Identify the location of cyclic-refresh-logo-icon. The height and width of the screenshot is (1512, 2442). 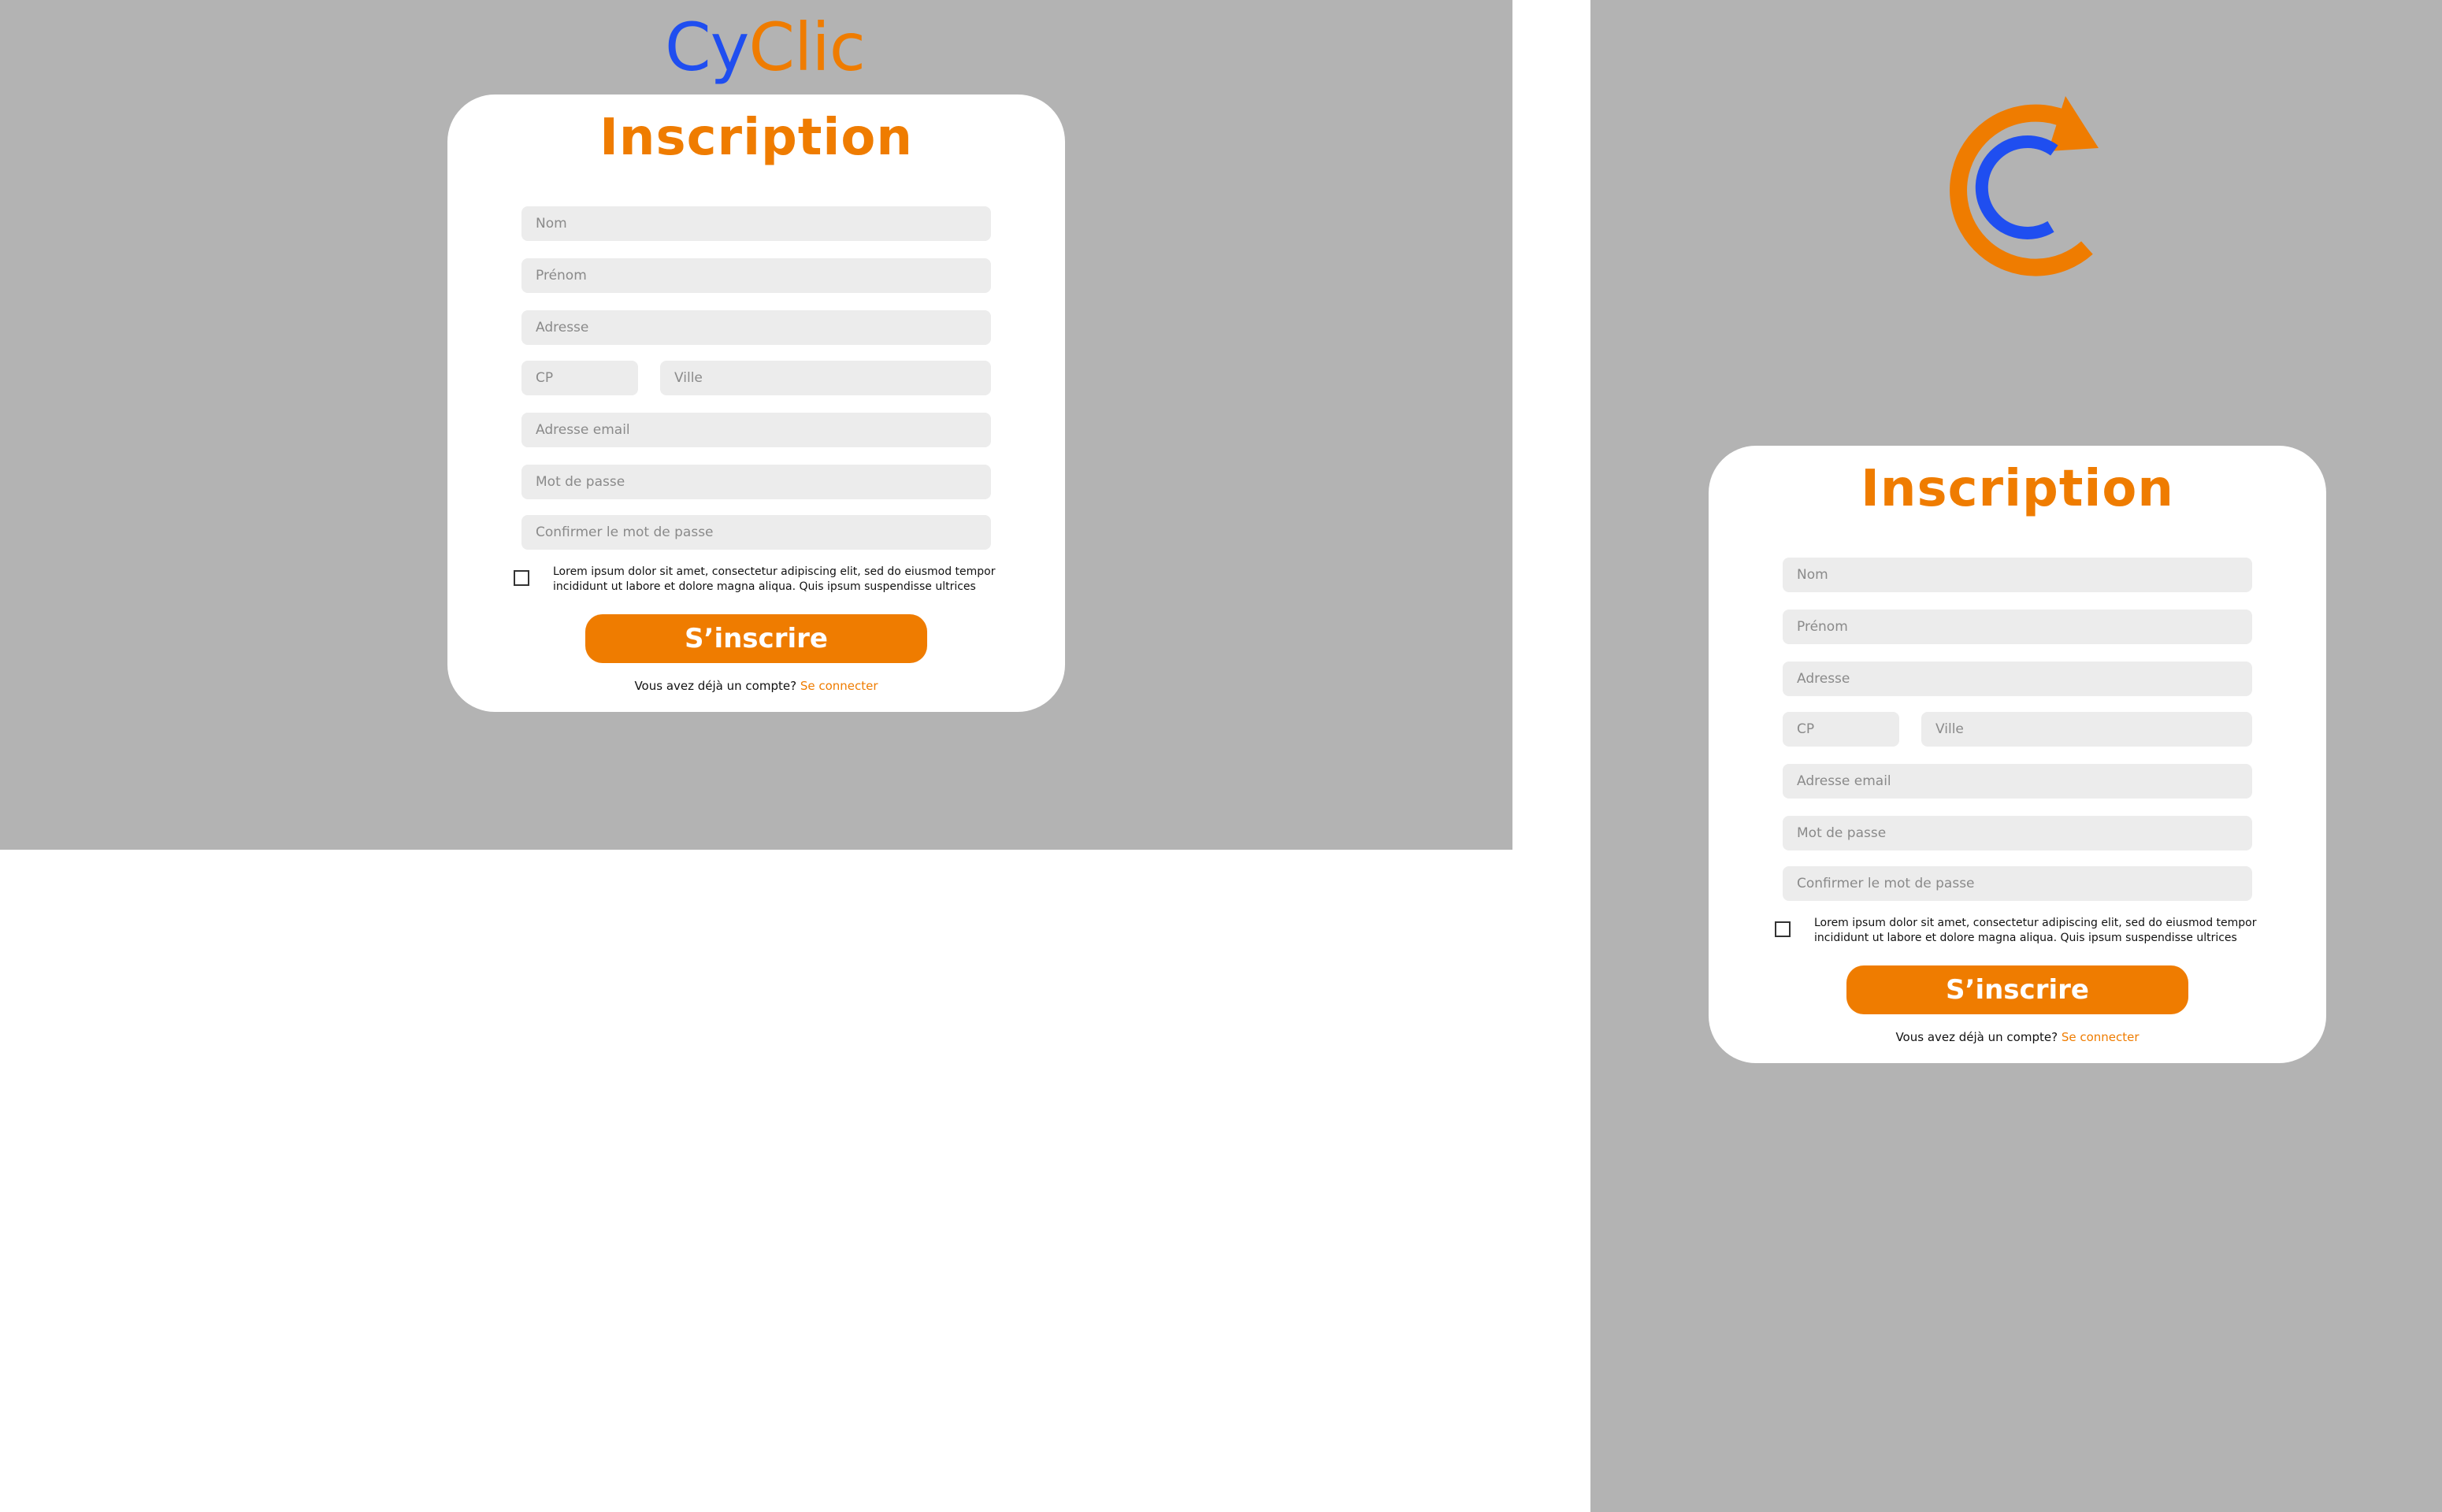
(2024, 186).